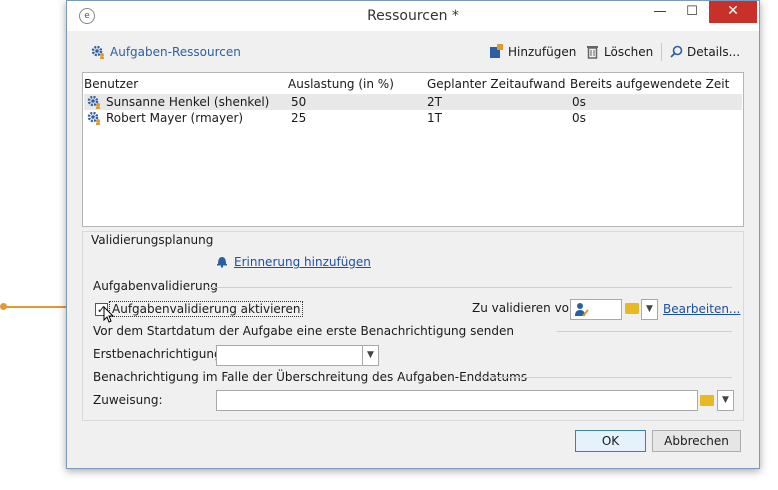  I want to click on title-bar: e Ressourcen * — ☐ ✕, so click(413, 16).